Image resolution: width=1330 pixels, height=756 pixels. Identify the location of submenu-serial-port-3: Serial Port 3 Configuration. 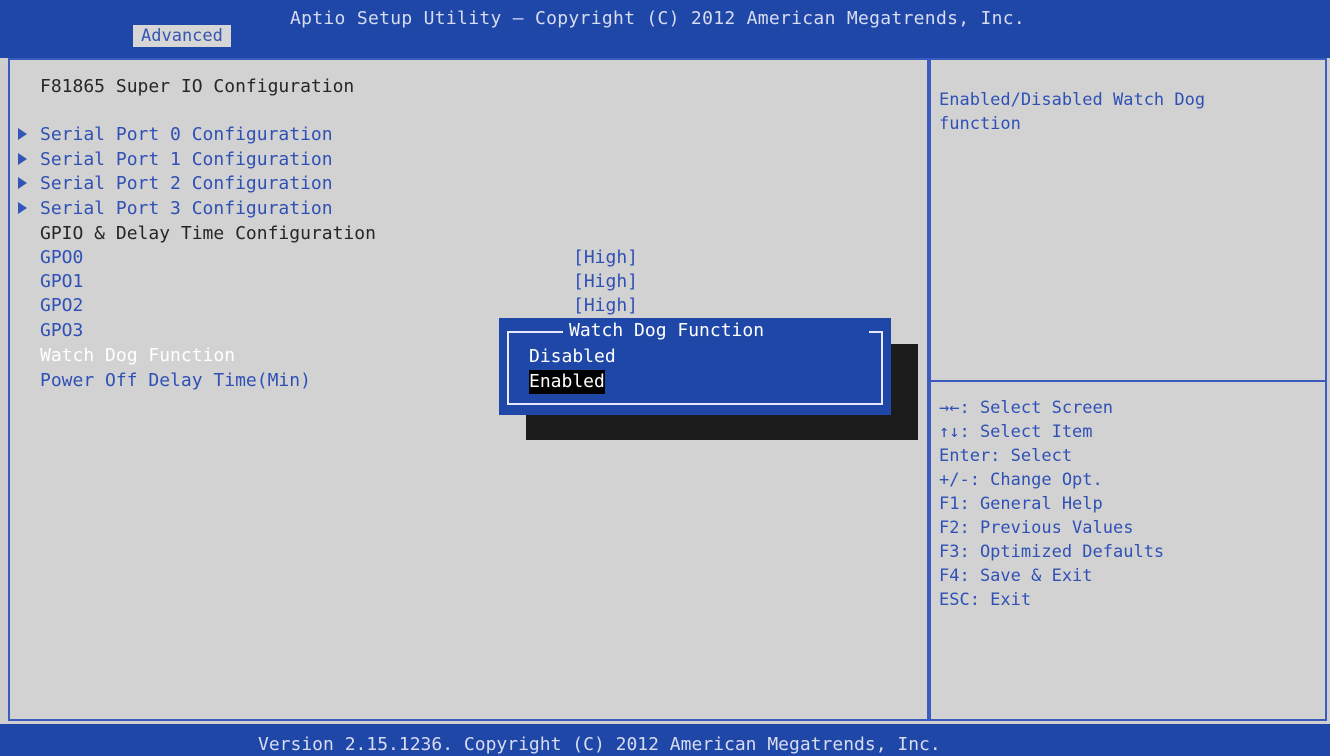
(175, 209).